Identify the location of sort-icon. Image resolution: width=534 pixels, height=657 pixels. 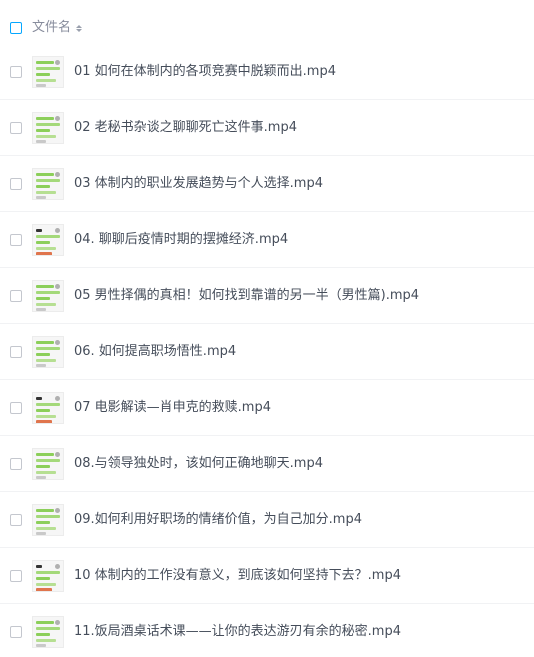
(79, 28).